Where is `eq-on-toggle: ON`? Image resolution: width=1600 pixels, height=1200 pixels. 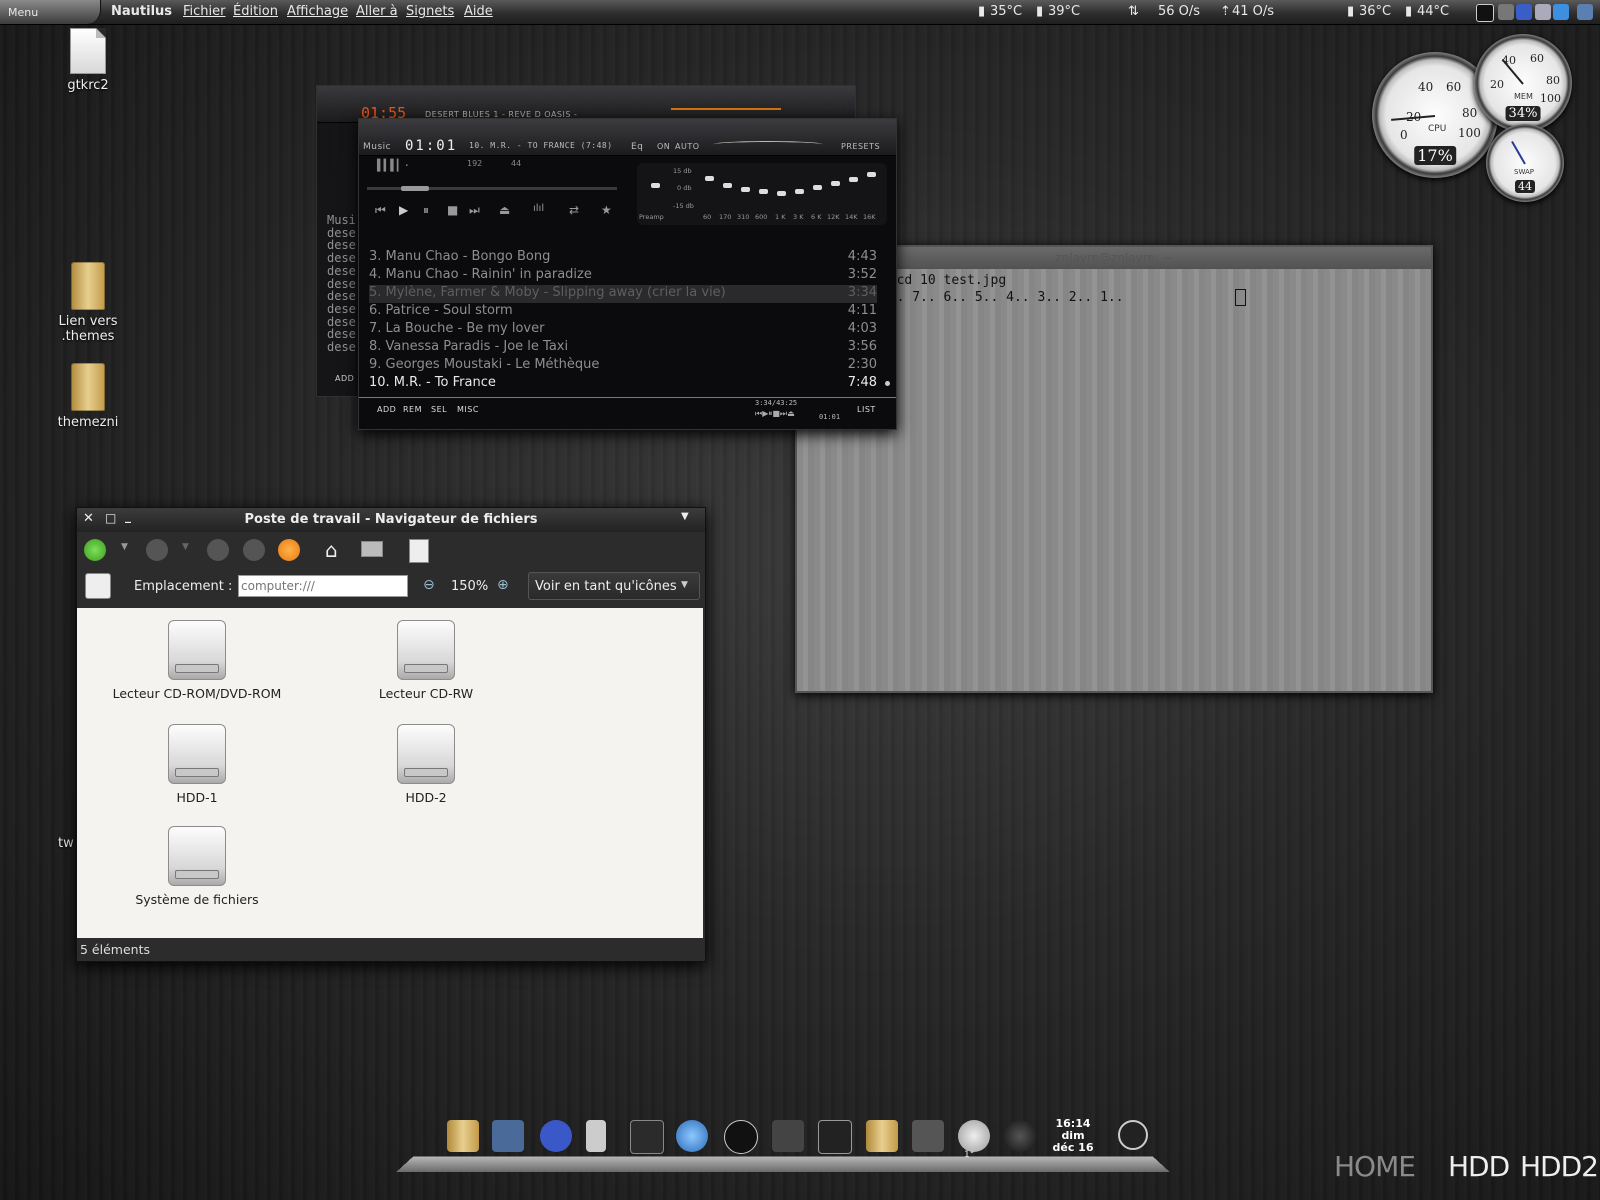
eq-on-toggle: ON is located at coordinates (663, 146).